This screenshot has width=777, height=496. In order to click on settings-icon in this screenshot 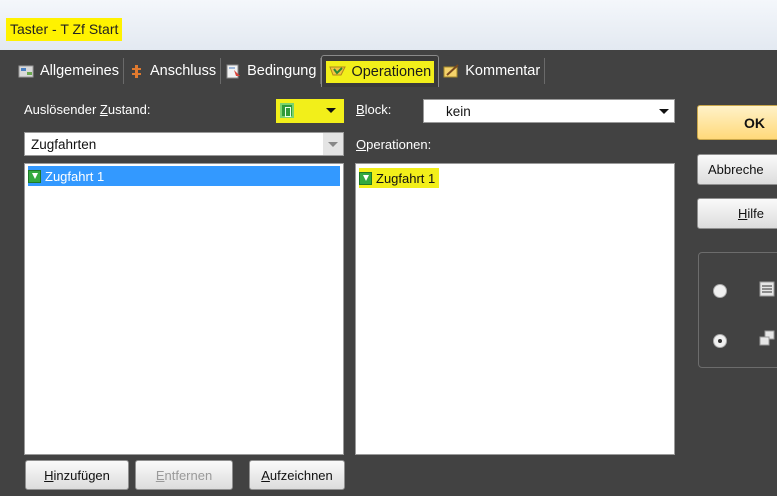, I will do `click(26, 71)`.